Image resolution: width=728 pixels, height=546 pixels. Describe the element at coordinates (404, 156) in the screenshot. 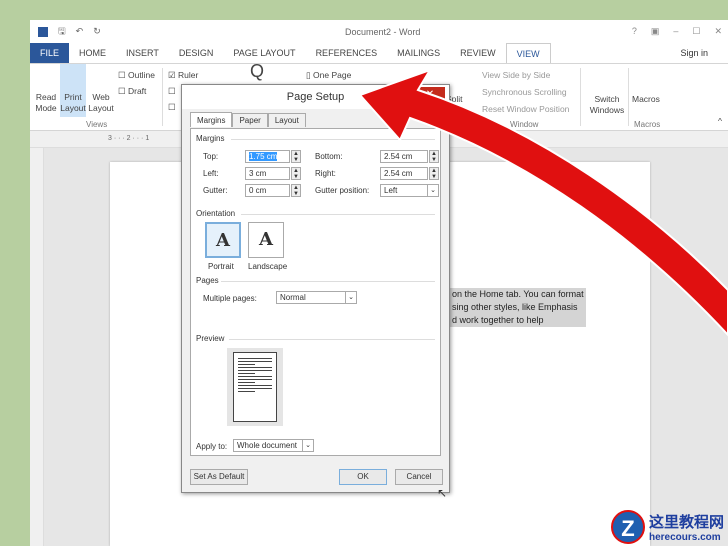

I see `bottom-input: 2.54 cm` at that location.